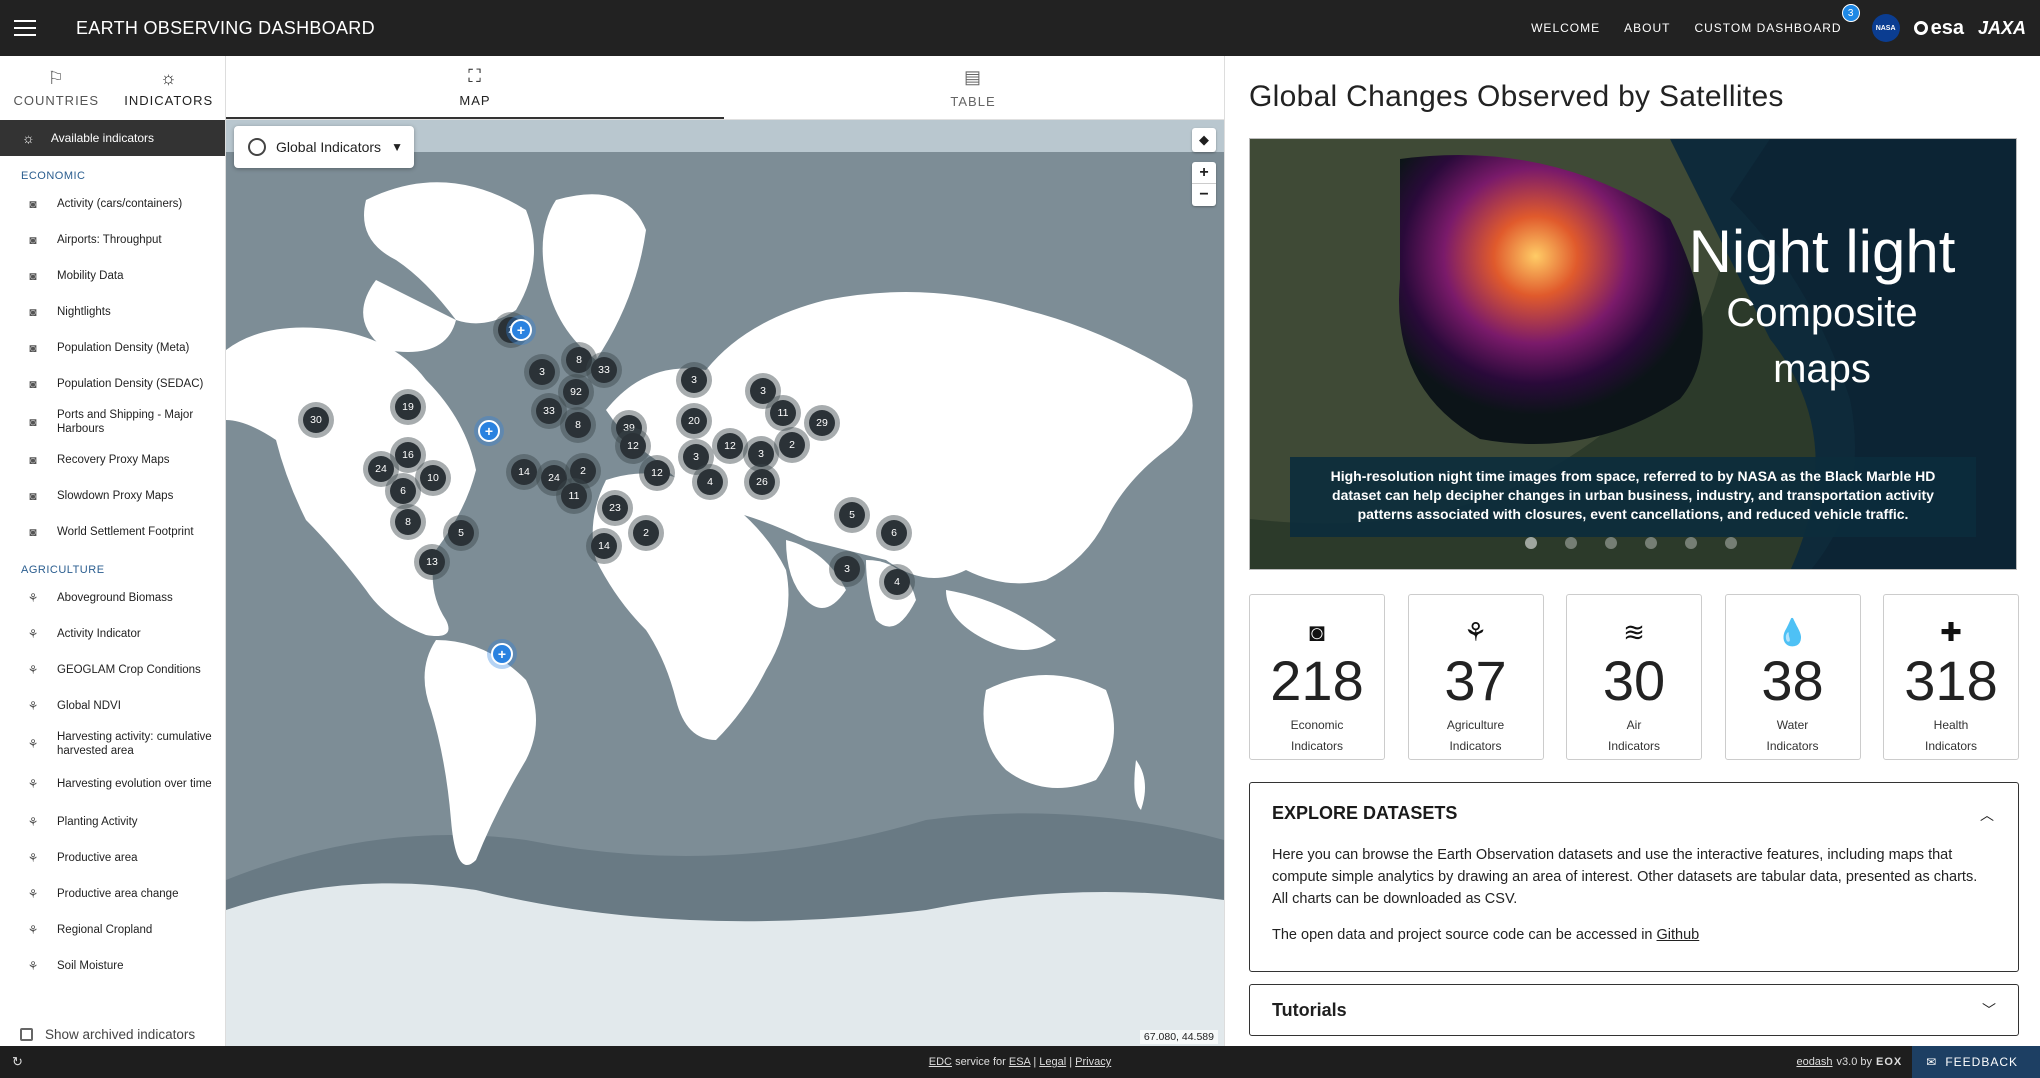  What do you see at coordinates (112, 384) in the screenshot?
I see `indicator-item: ◙ Population Density (SEDAC)` at bounding box center [112, 384].